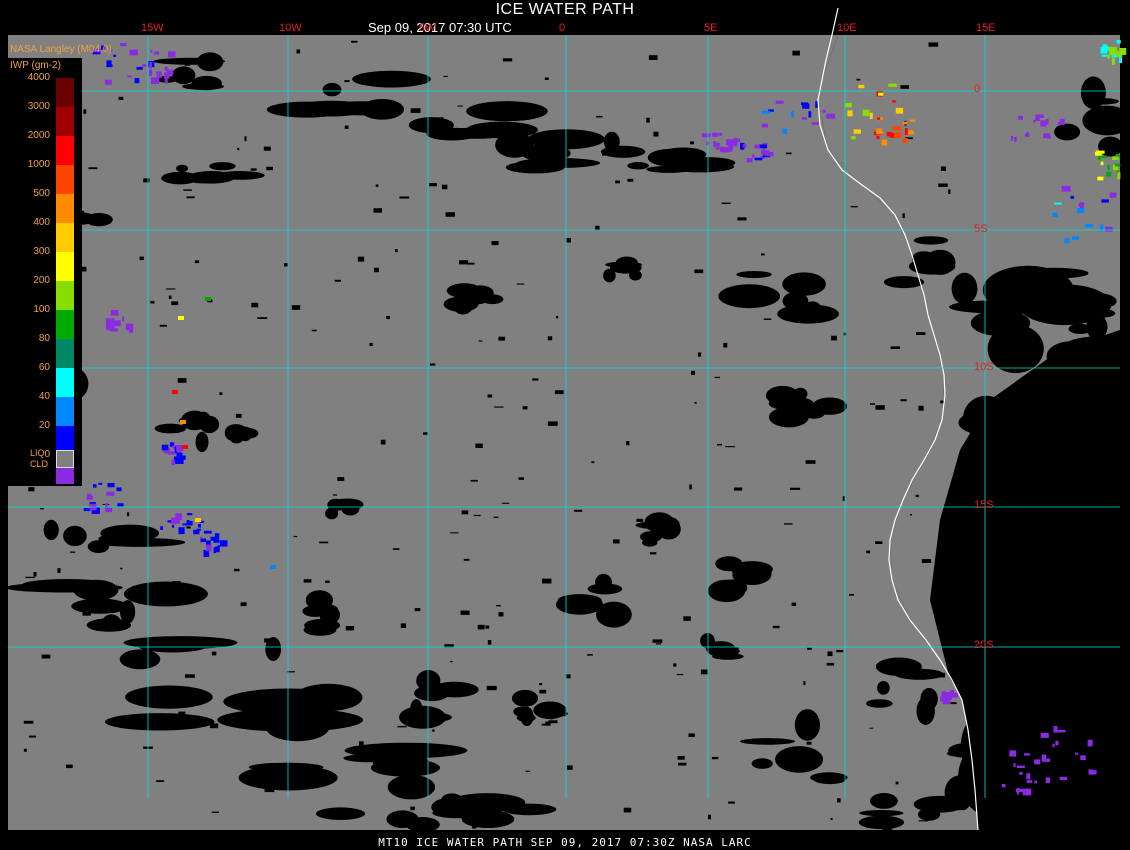 The height and width of the screenshot is (850, 1130). What do you see at coordinates (38, 77) in the screenshot?
I see `legend-value: 4000` at bounding box center [38, 77].